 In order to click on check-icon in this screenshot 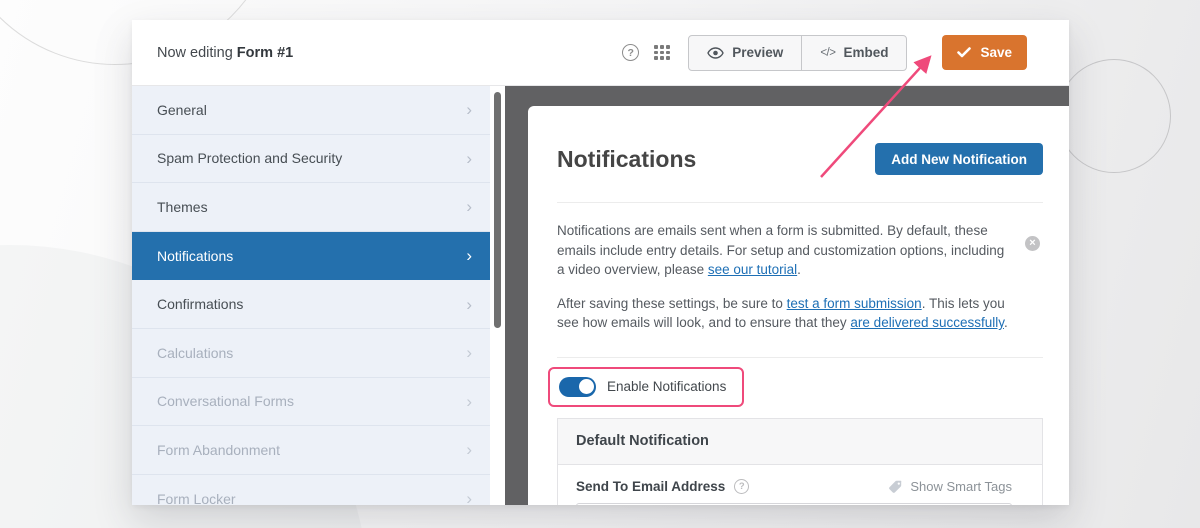, I will do `click(964, 52)`.